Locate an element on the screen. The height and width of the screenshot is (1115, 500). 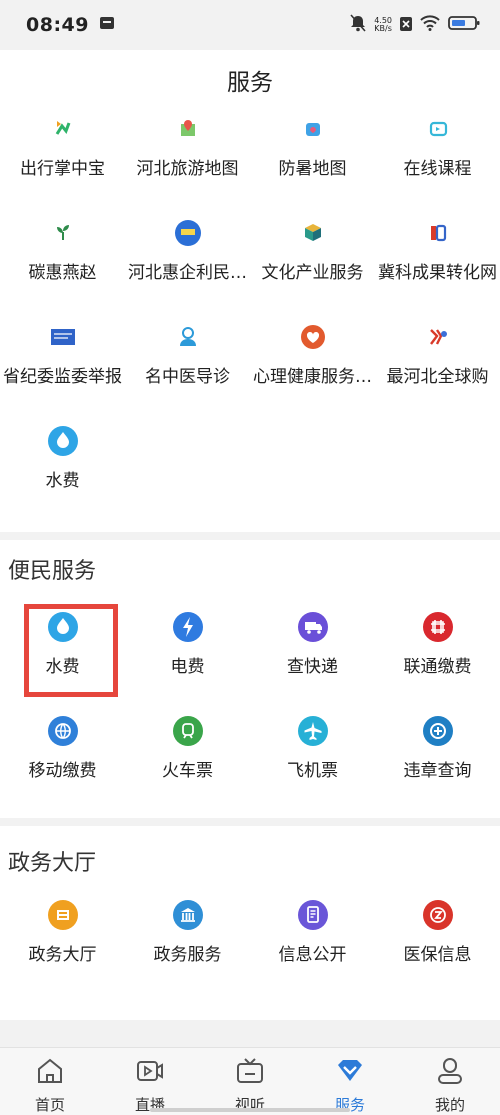
service-item-0: 出行掌中宝 is located at coordinates (62, 152).